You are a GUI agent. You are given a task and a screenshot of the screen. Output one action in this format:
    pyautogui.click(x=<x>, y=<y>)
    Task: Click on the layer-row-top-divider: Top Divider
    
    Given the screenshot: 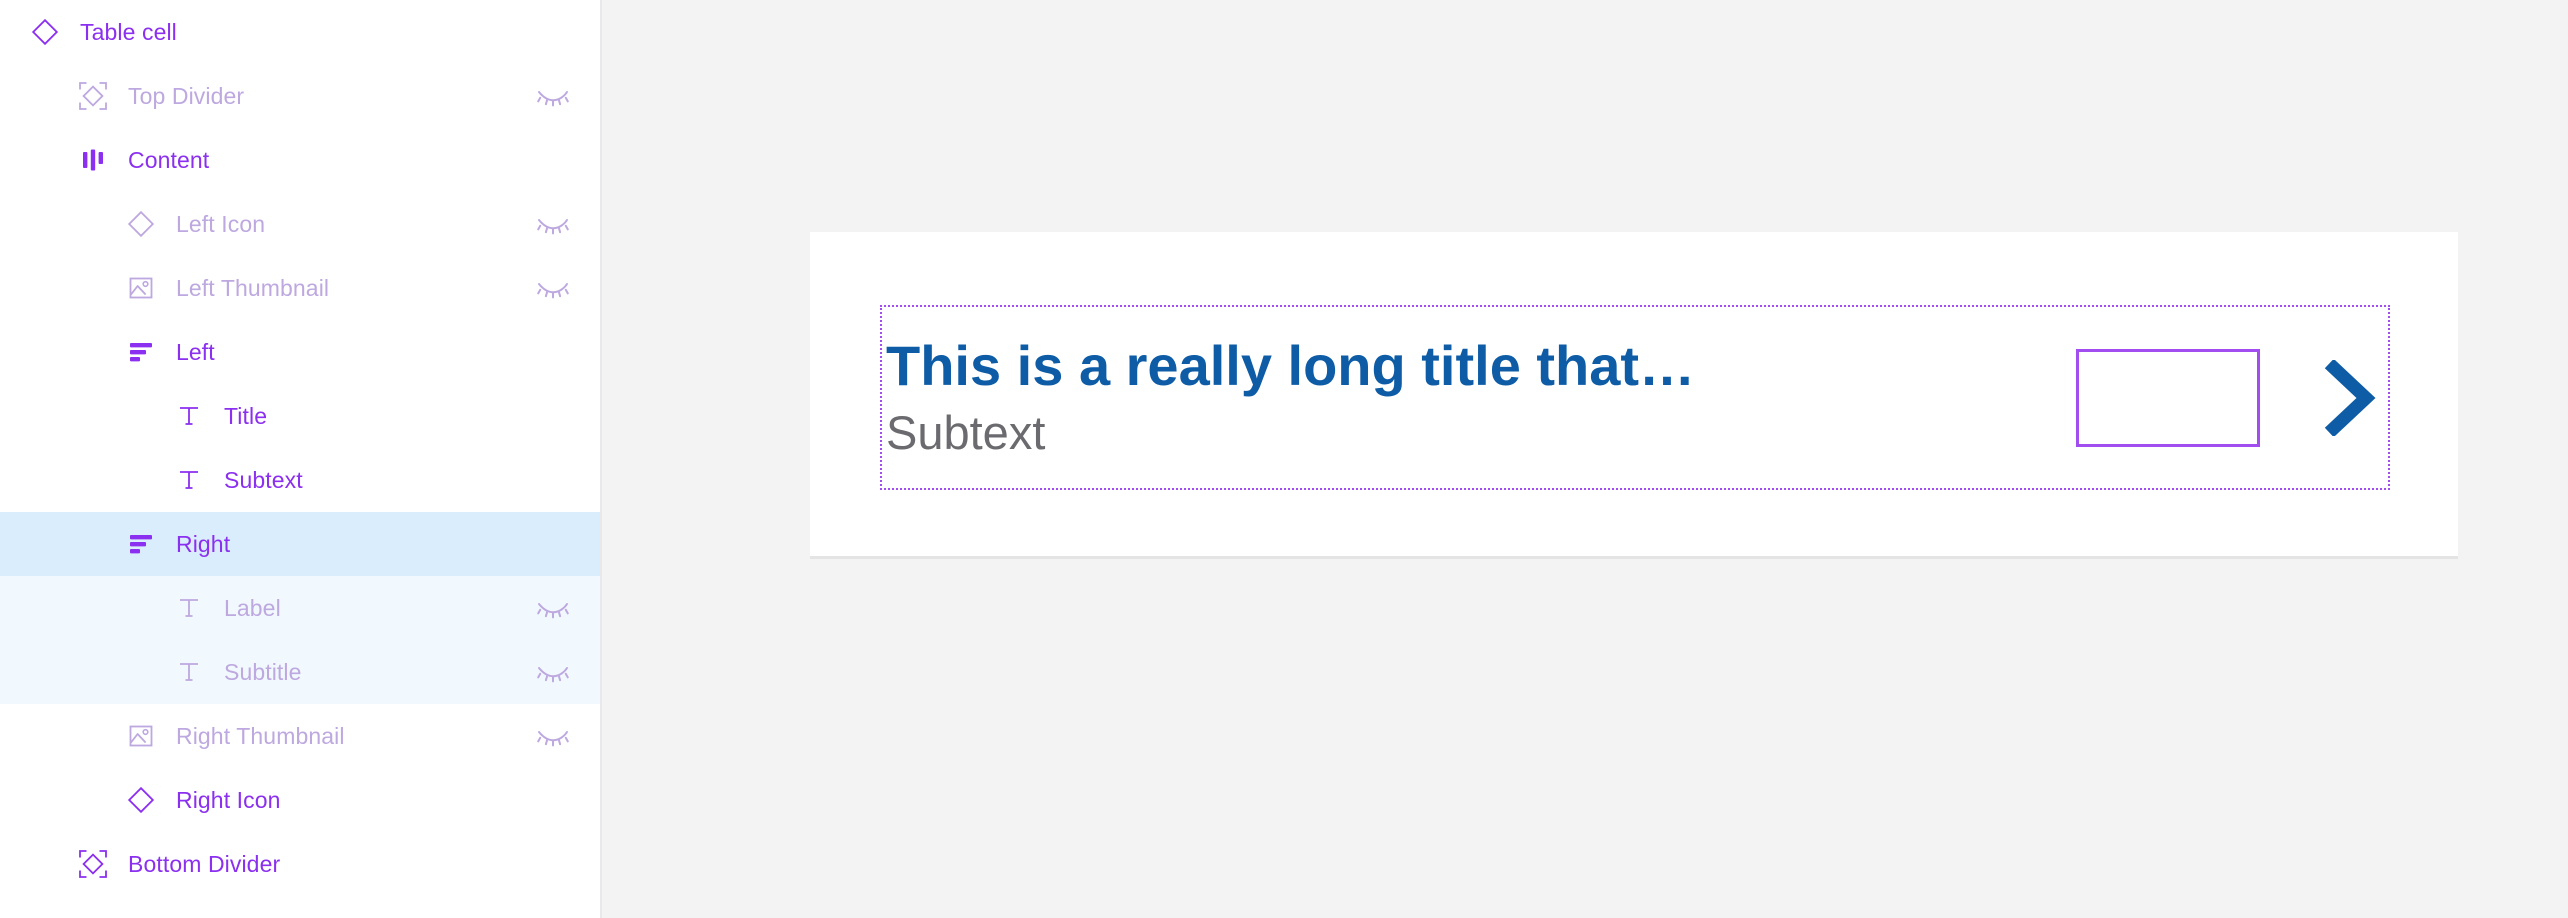 What is the action you would take?
    pyautogui.click(x=300, y=96)
    